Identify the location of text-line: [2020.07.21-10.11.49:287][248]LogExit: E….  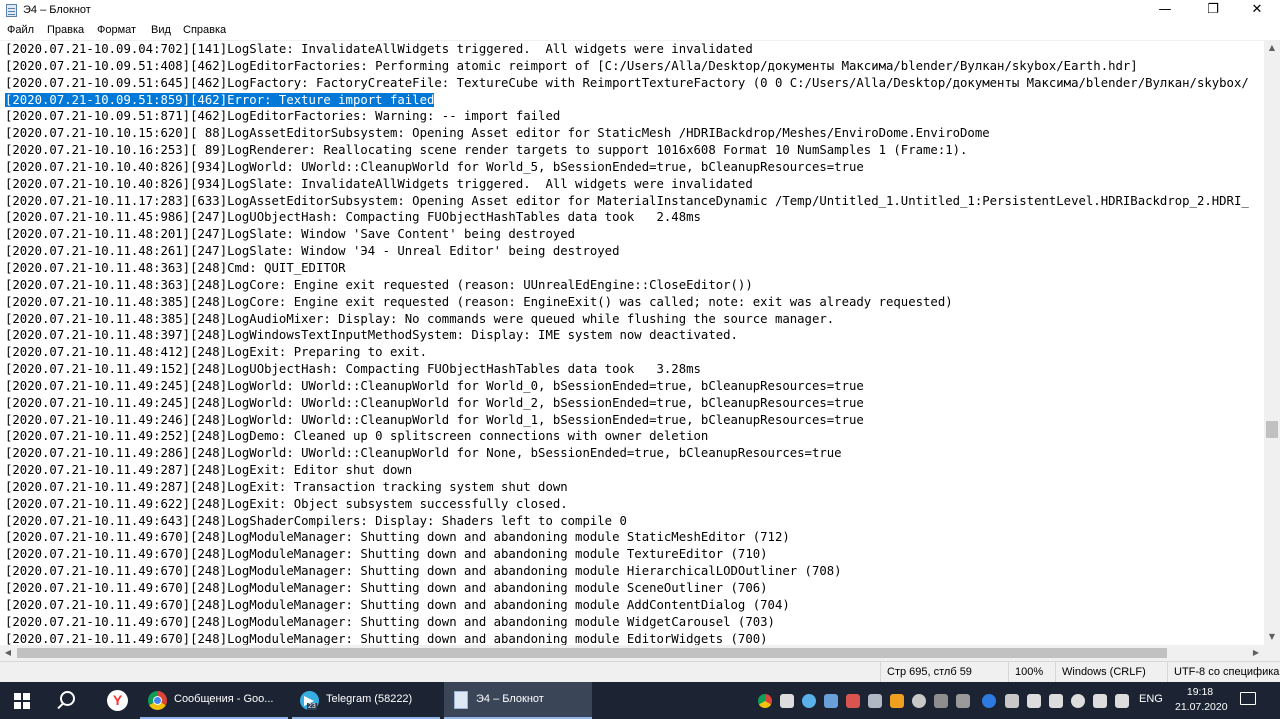
(627, 470).